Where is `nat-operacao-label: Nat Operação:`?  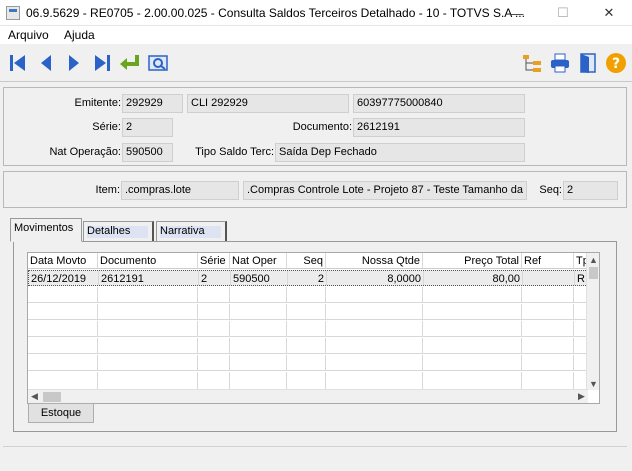 nat-operacao-label: Nat Operação: is located at coordinates (85, 152).